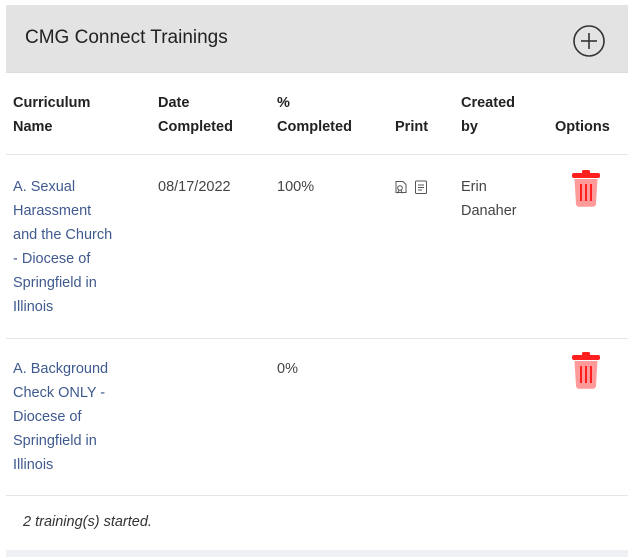 The image size is (628, 557). Describe the element at coordinates (195, 115) in the screenshot. I see `column-header-date-completed: Date Completed` at that location.